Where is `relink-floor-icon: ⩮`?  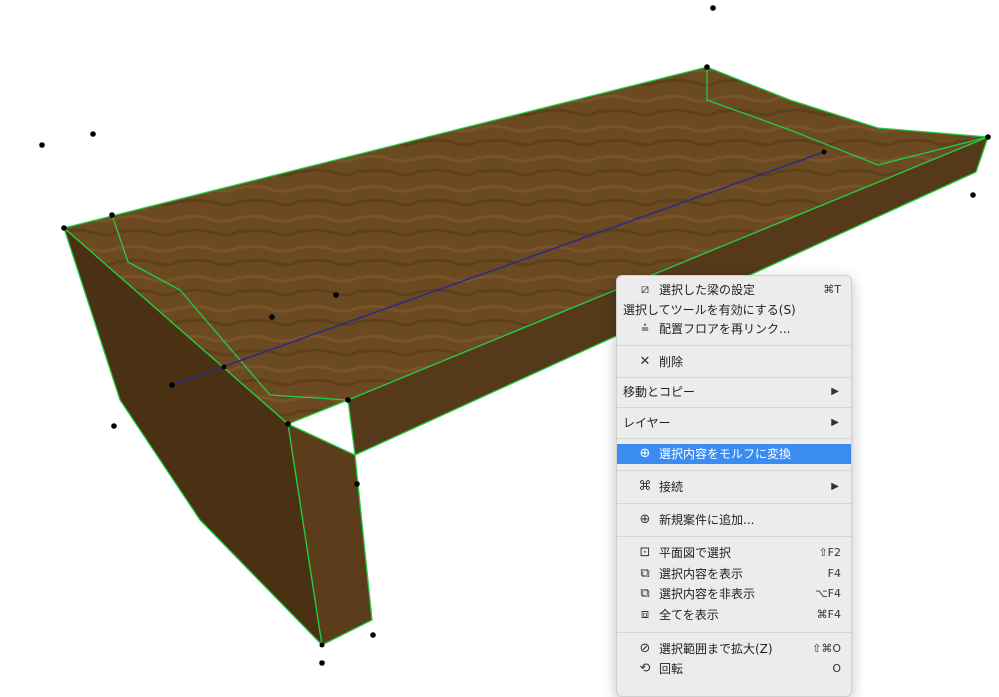 relink-floor-icon: ⩮ is located at coordinates (645, 328).